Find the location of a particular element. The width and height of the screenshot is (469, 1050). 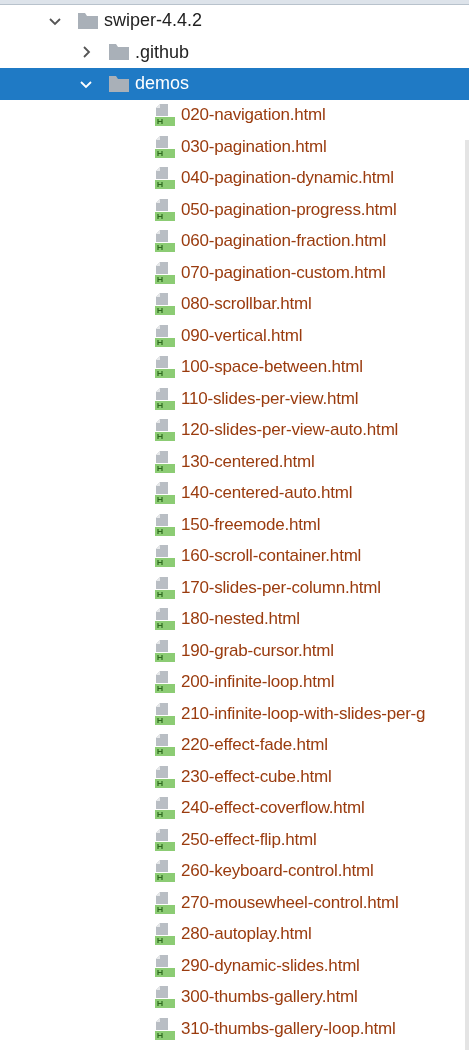

tree-row: 110-slides-per-view.html is located at coordinates (234, 399).